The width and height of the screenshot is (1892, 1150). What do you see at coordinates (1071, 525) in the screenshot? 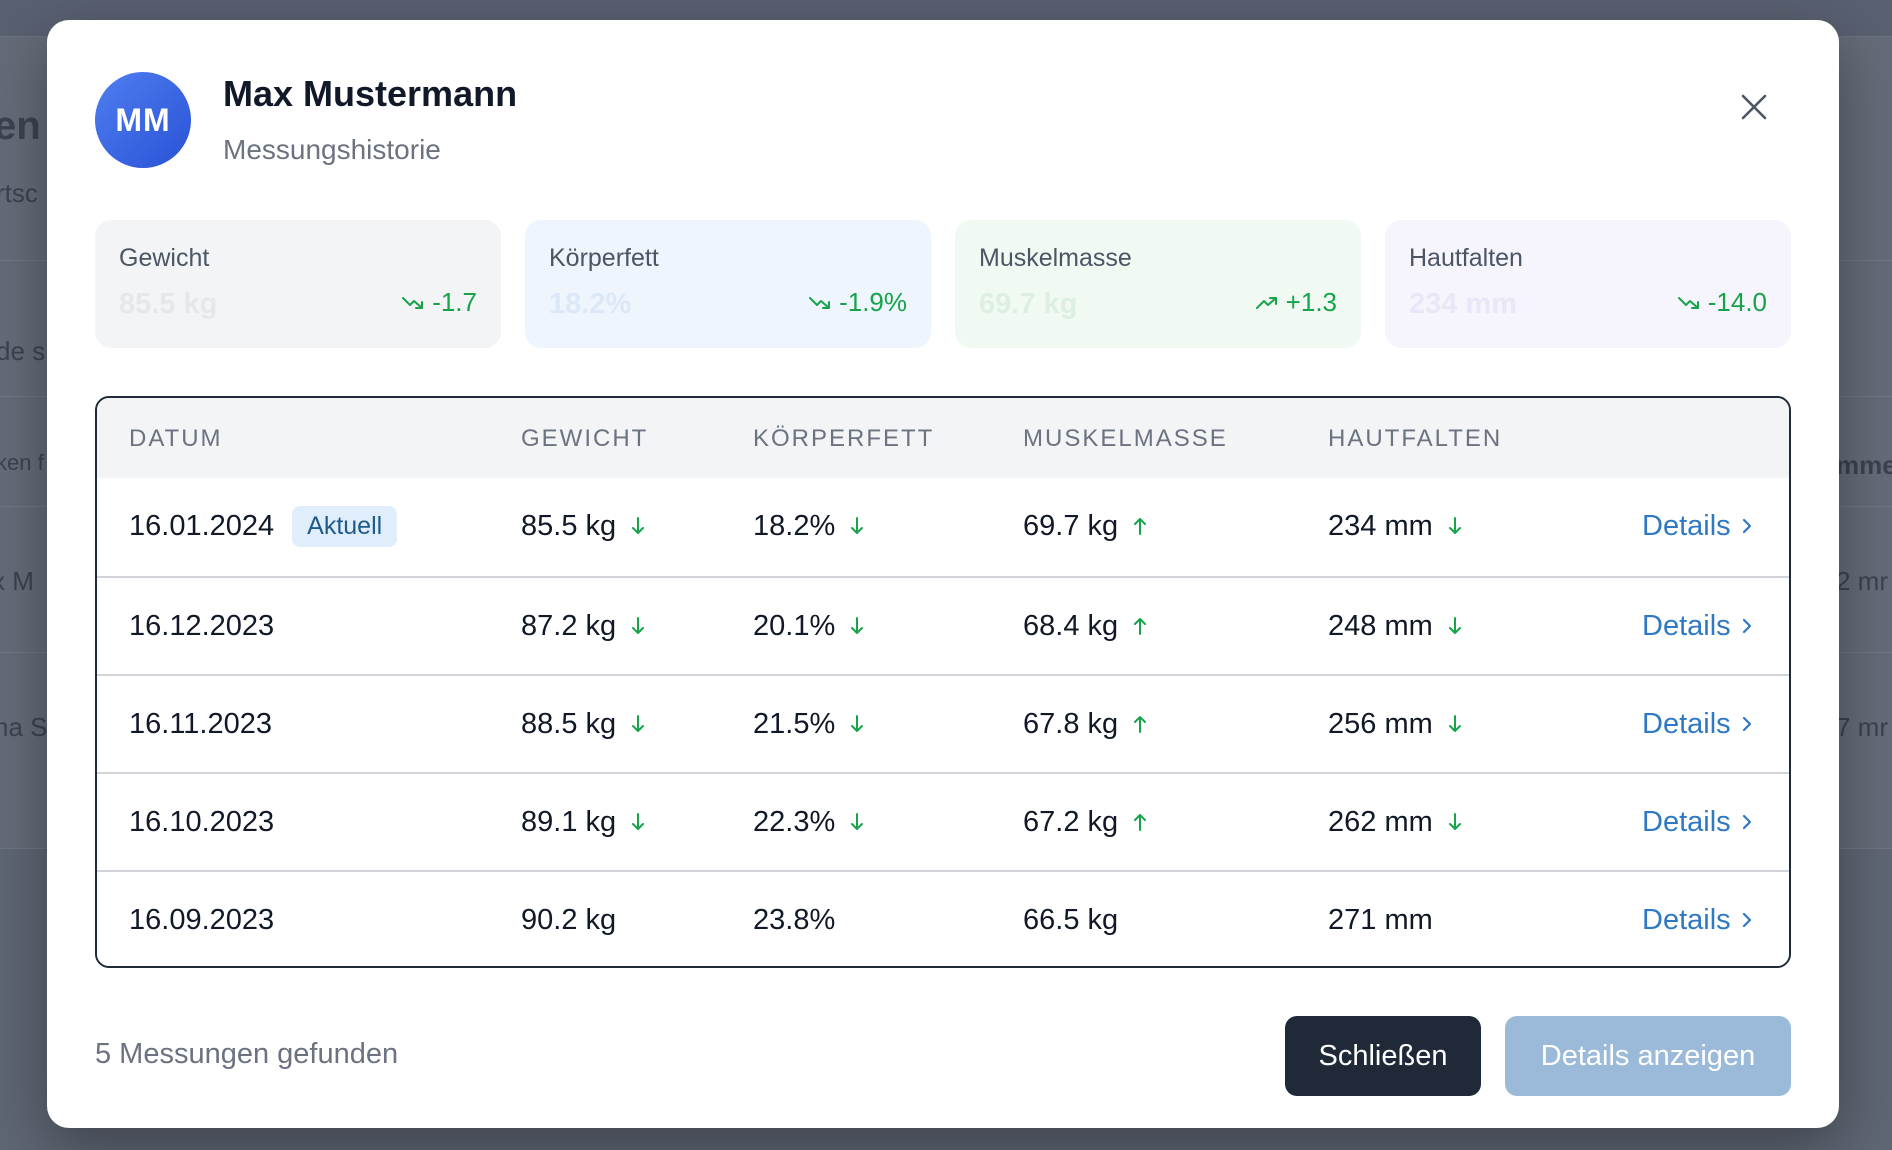
I see `value-text: 69.7 kg` at bounding box center [1071, 525].